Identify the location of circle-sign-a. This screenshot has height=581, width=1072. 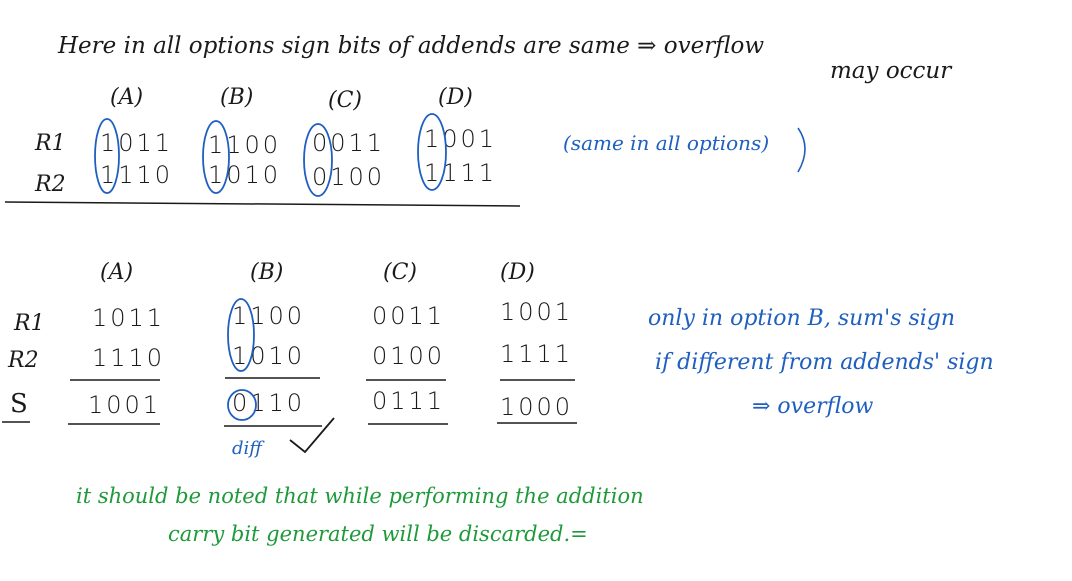
(107, 156).